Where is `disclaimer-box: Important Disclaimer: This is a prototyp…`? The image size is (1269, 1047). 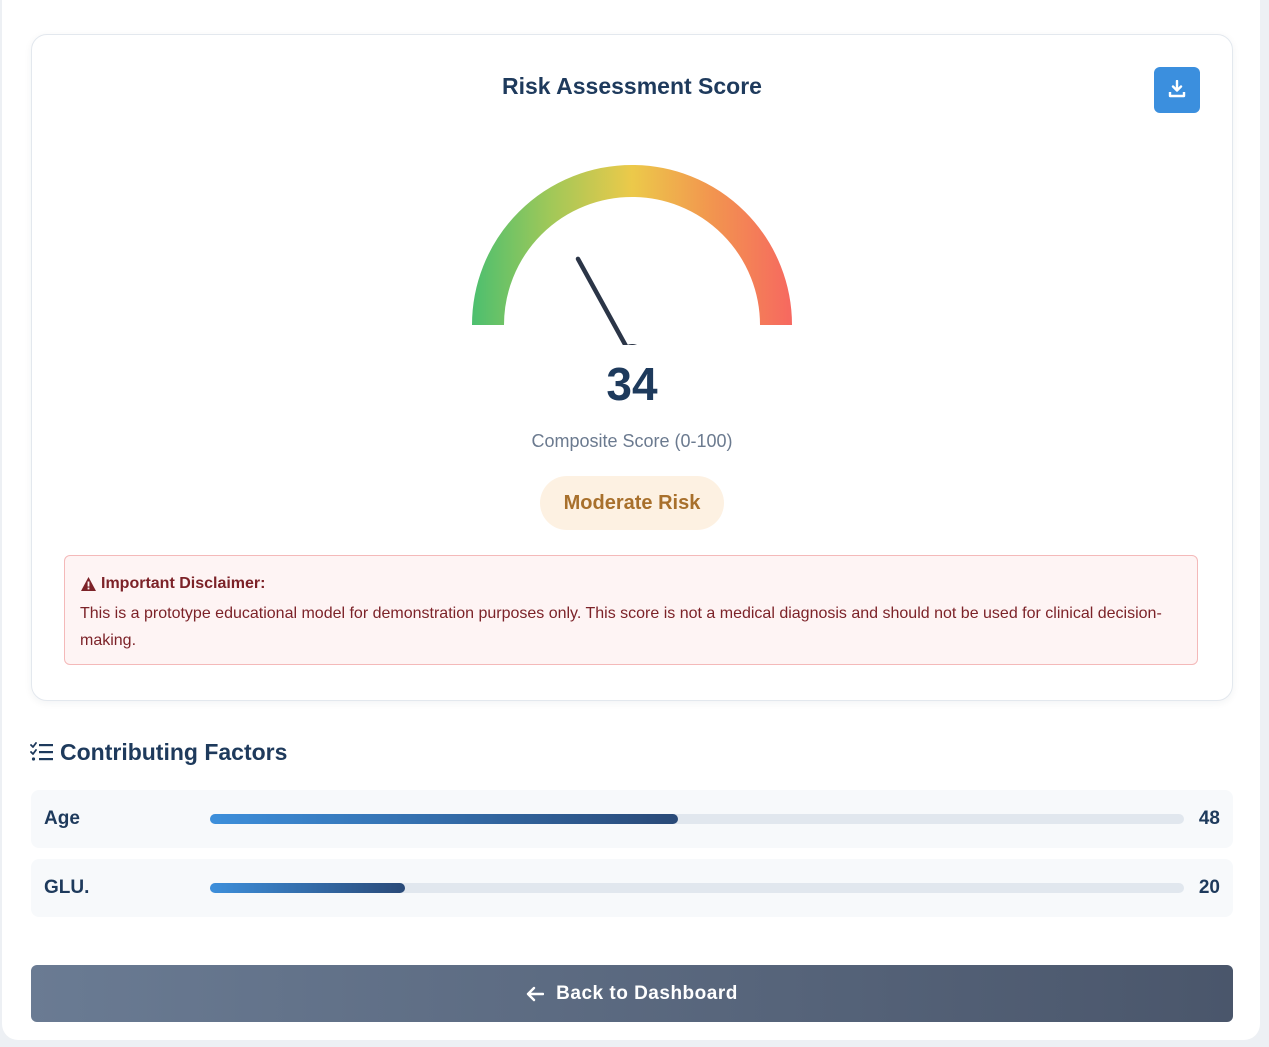
disclaimer-box: Important Disclaimer: This is a prototyp… is located at coordinates (631, 610).